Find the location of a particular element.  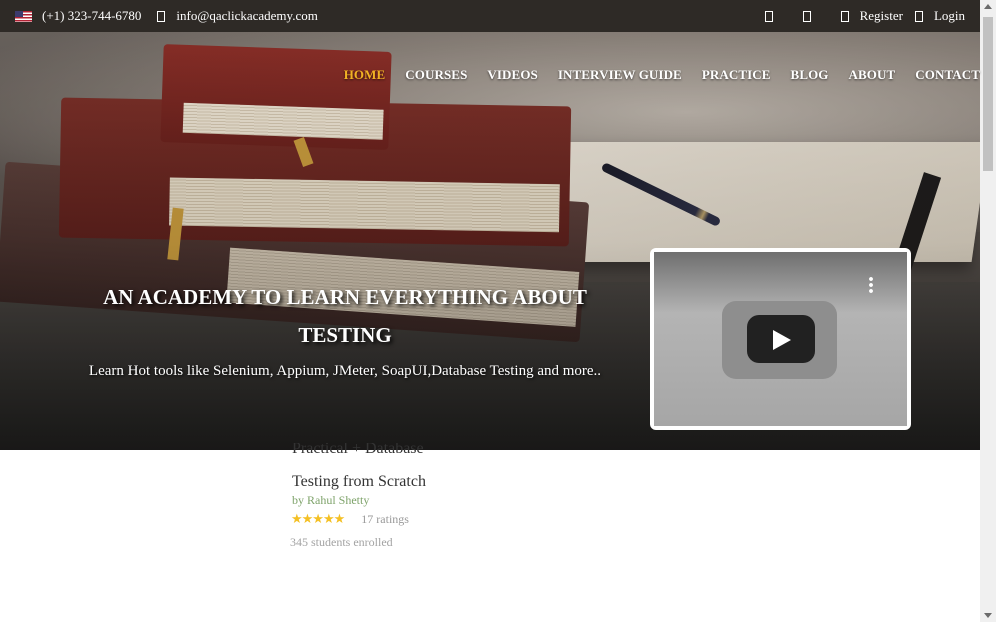

nav-item-contact: CONTACT is located at coordinates (947, 75).